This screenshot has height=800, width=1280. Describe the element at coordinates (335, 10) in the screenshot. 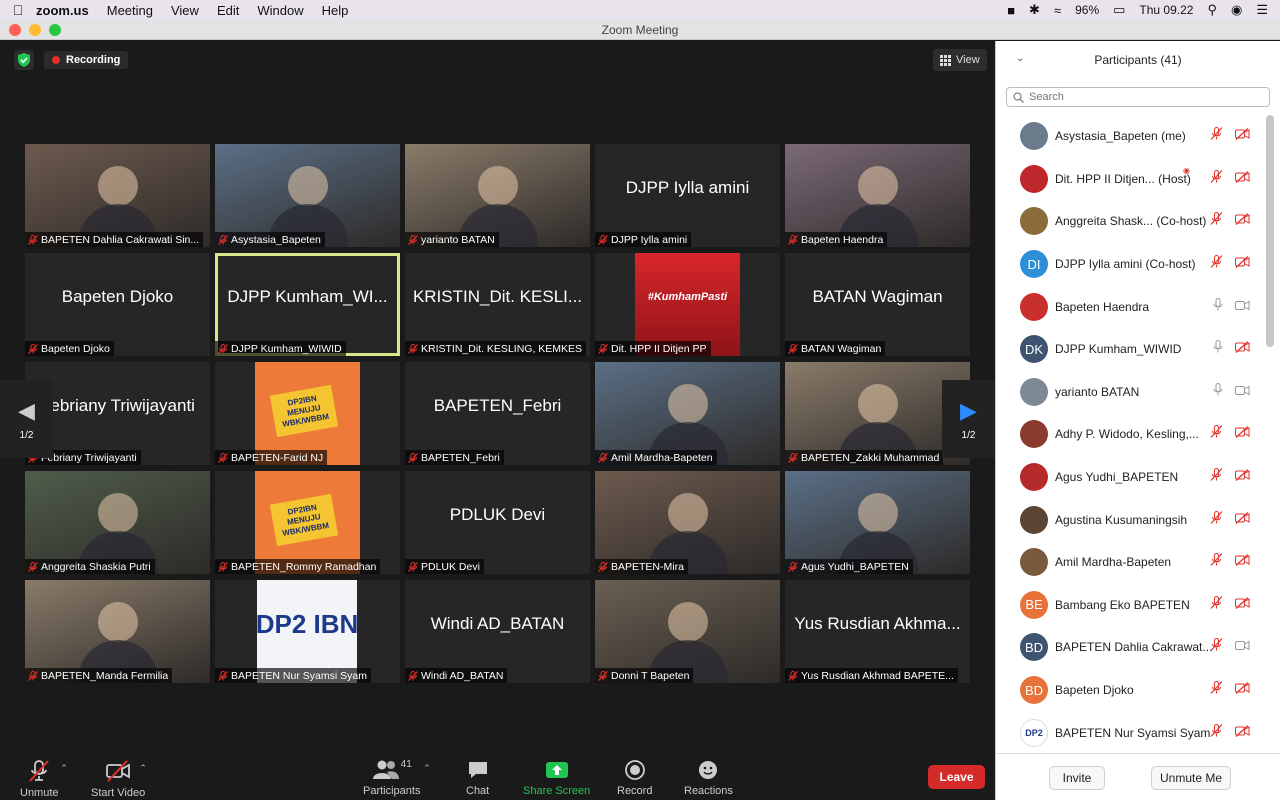

I see `menu-help: Help` at that location.